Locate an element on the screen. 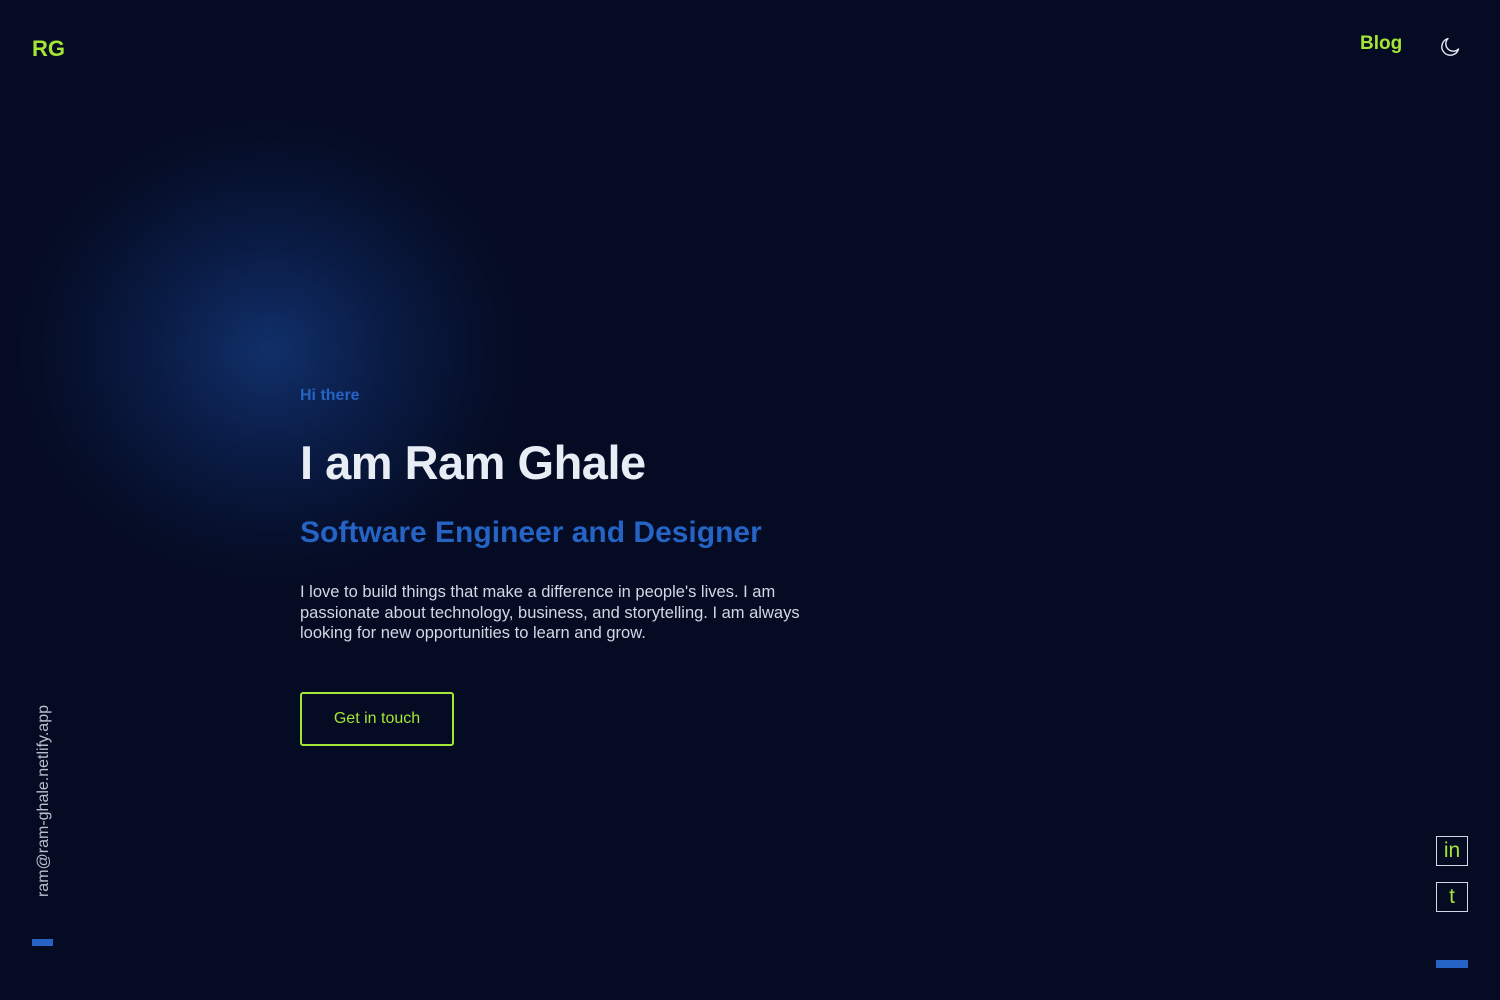 This screenshot has height=1000, width=1500. twitter-icon: t is located at coordinates (1452, 897).